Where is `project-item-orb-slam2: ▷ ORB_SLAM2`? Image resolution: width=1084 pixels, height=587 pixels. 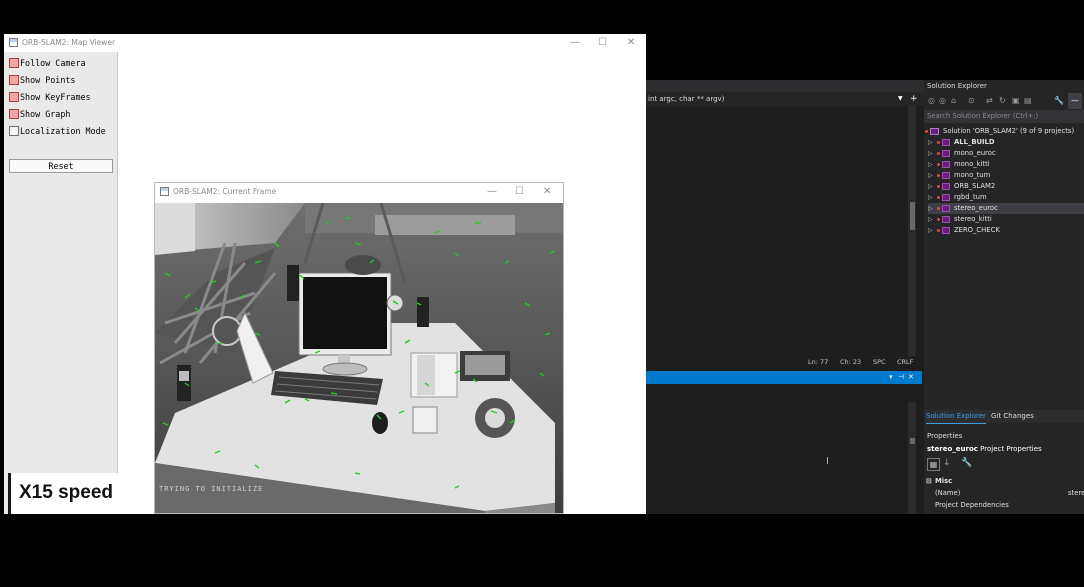
project-item-orb-slam2: ▷ ORB_SLAM2 is located at coordinates (1006, 186).